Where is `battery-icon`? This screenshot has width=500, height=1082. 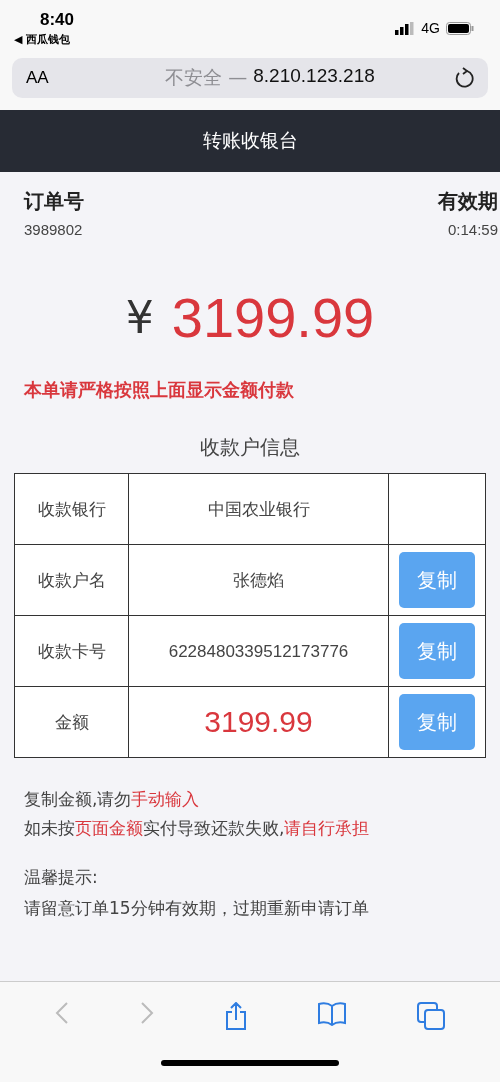
battery-icon is located at coordinates (460, 28).